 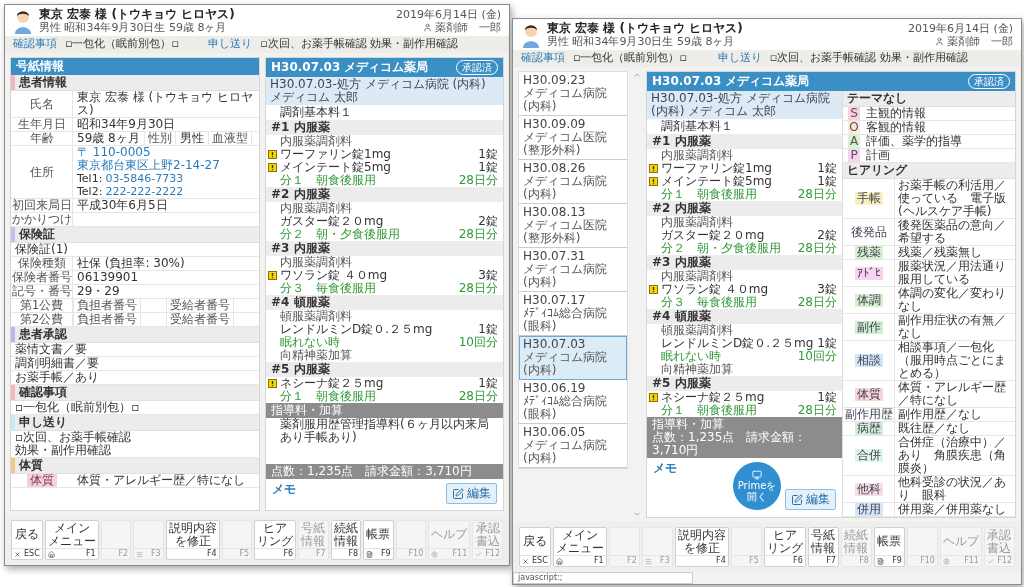 What do you see at coordinates (144, 178) in the screenshot?
I see `phone-link: 03-5846-7733` at bounding box center [144, 178].